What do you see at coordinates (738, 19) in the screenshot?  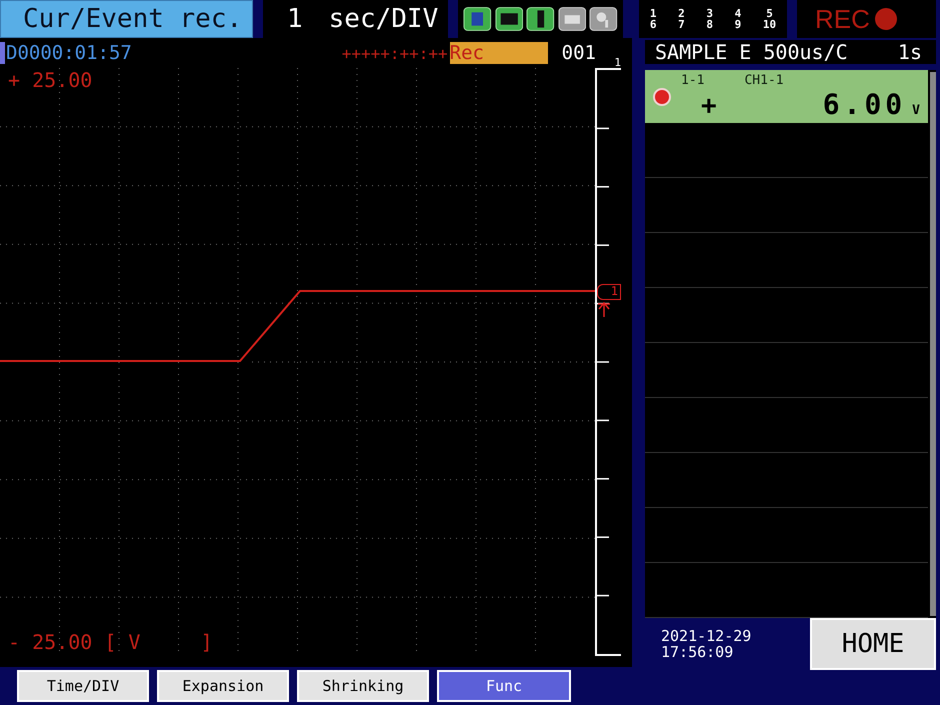 I see `channel-group-number: 4 9` at bounding box center [738, 19].